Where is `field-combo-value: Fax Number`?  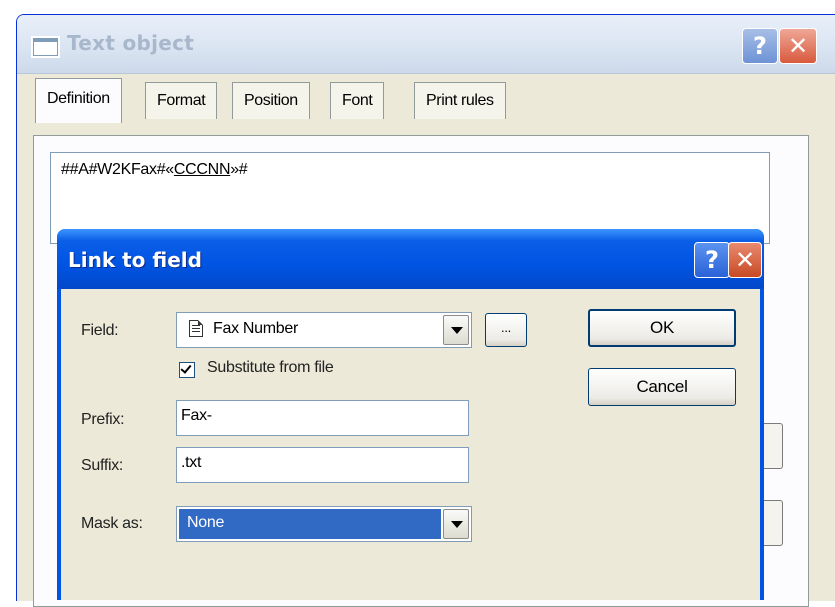 field-combo-value: Fax Number is located at coordinates (256, 328).